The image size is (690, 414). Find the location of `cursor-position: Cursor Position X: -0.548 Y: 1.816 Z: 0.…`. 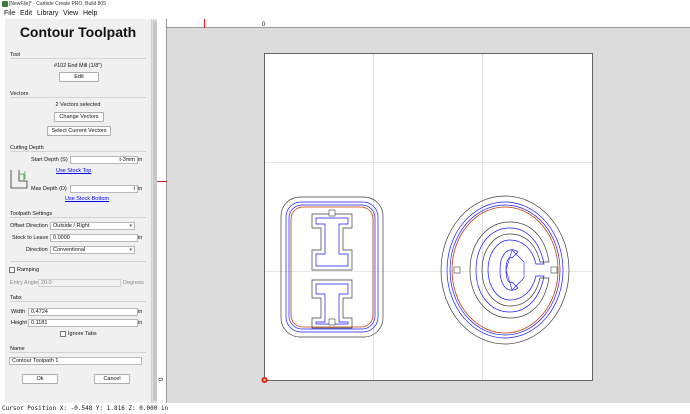

cursor-position: Cursor Position X: -0.548 Y: 1.816 Z: 0.… is located at coordinates (85, 408).